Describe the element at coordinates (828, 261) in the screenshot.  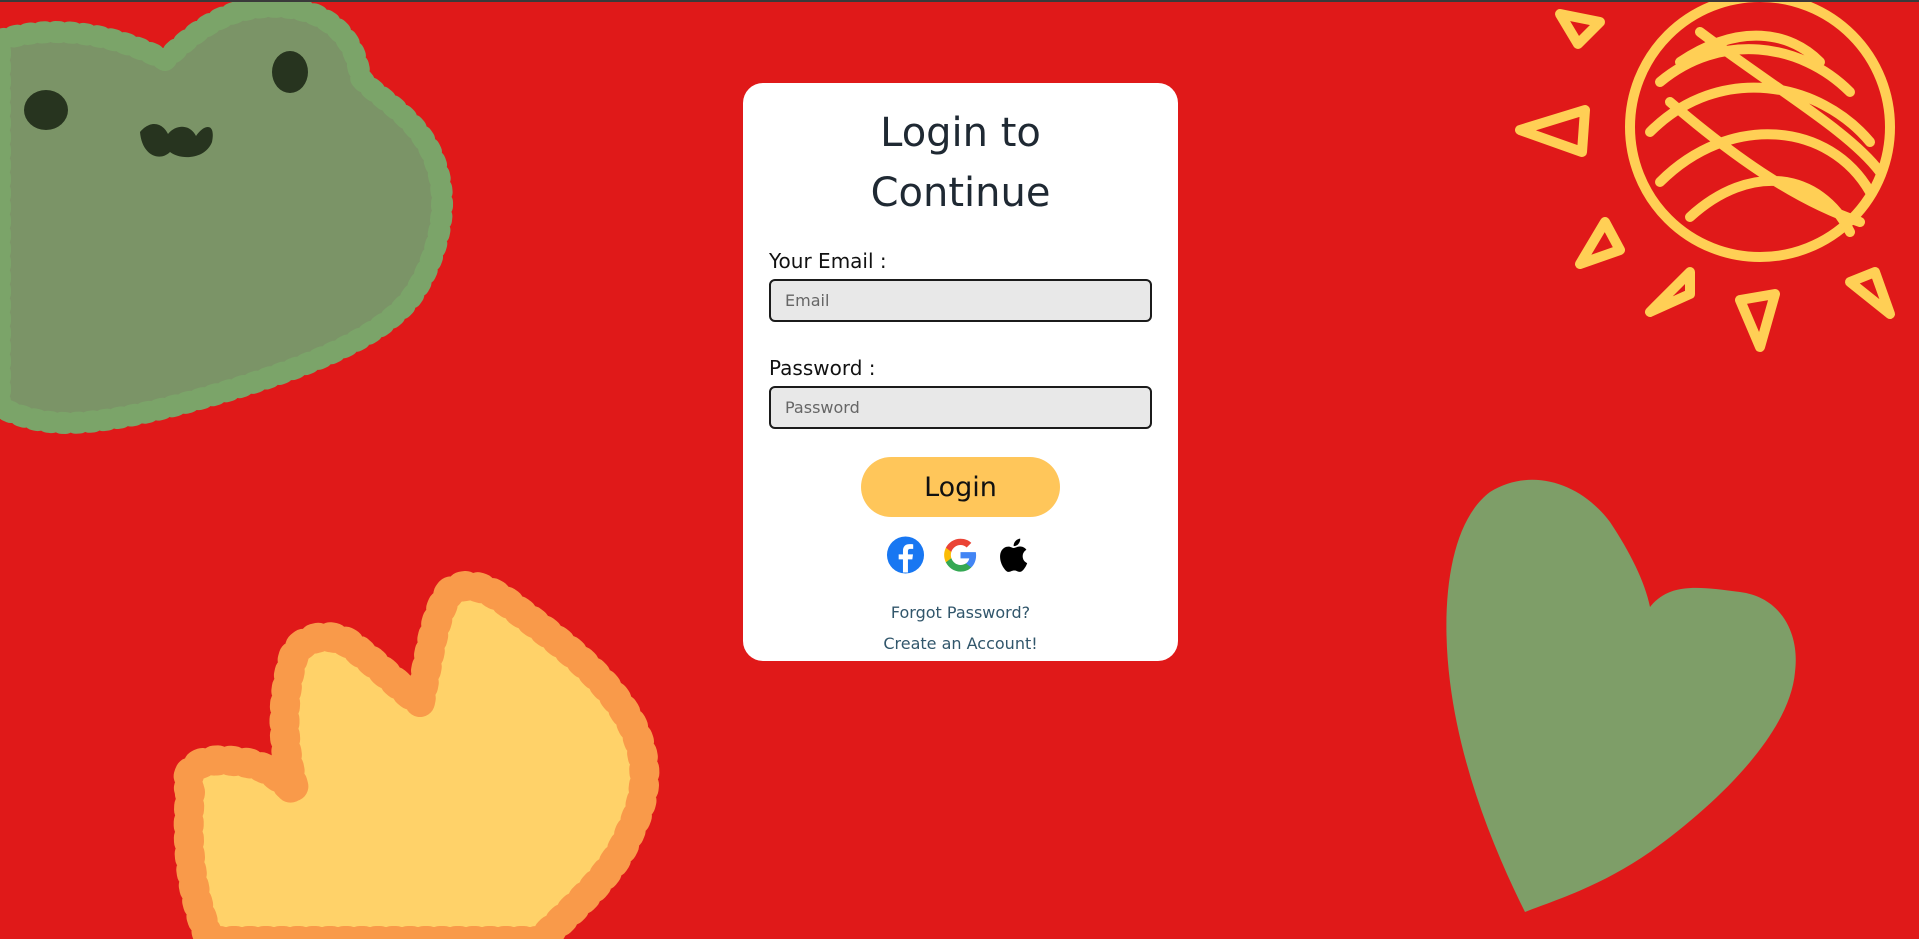
I see `email-label: Your Email :` at that location.